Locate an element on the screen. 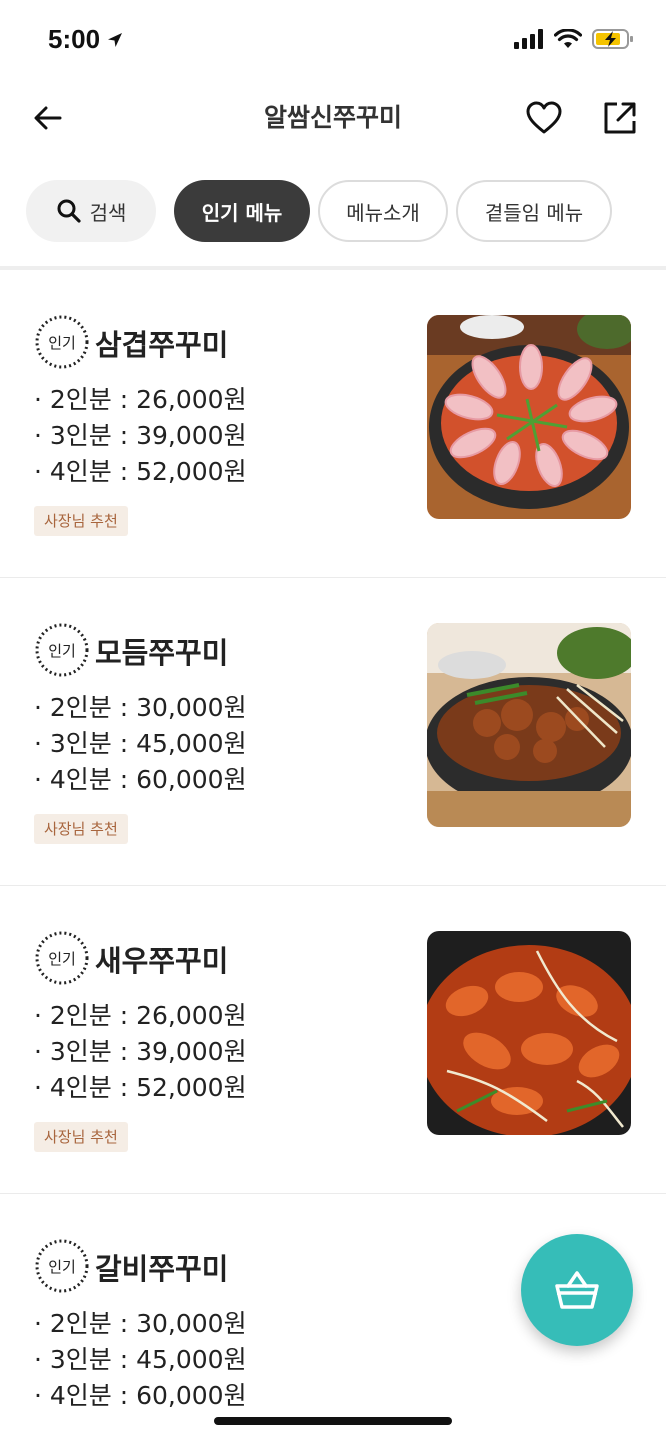 This screenshot has height=1440, width=666. cart-button is located at coordinates (577, 1290).